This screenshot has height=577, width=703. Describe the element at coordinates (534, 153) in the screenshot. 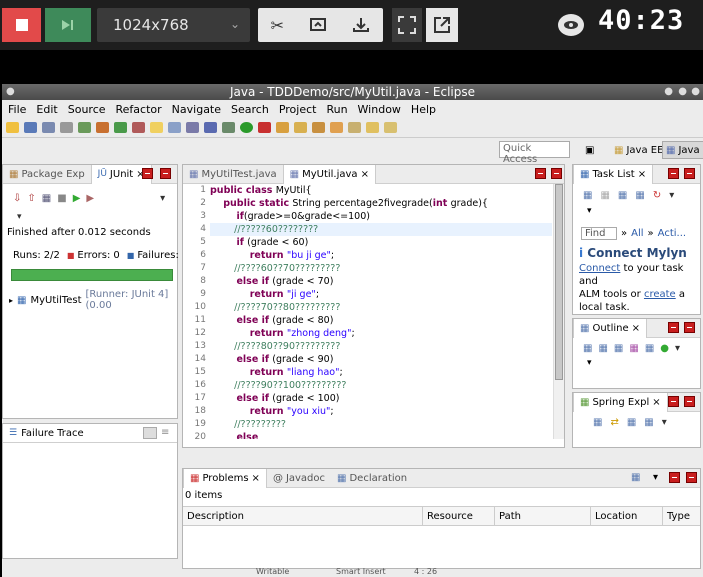

I see `quick-access-field: Quick Access` at that location.